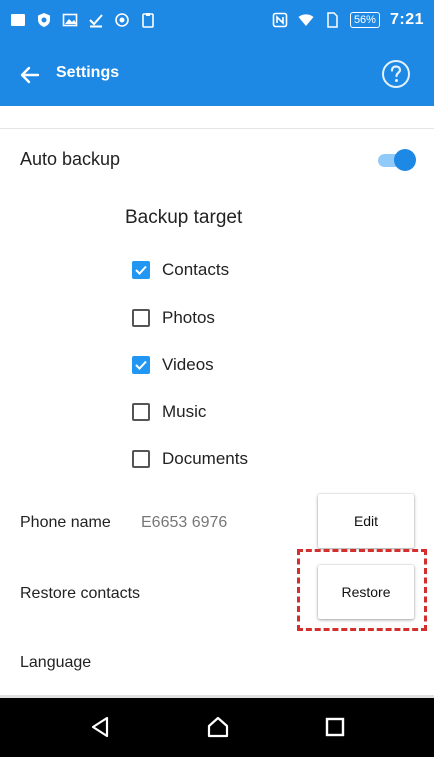 The image size is (434, 757). Describe the element at coordinates (80, 593) in the screenshot. I see `restore-contacts-label: Restore contacts` at that location.